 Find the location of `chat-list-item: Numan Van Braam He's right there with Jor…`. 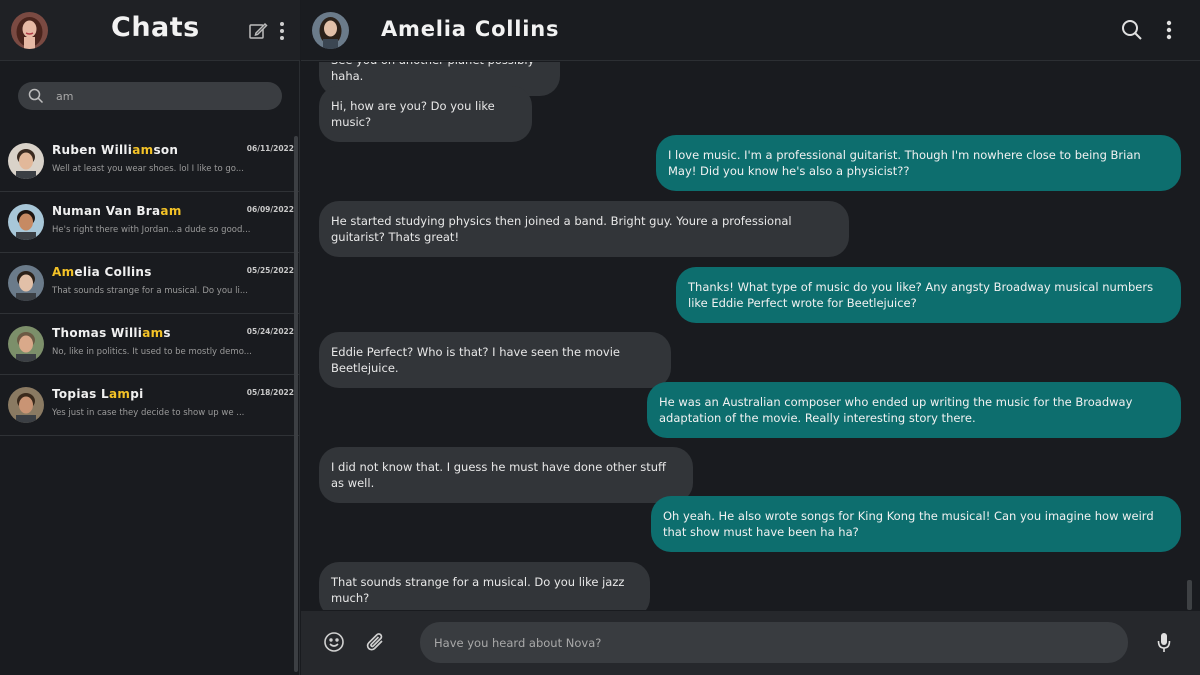

chat-list-item: Numan Van Braam He's right there with Jor… is located at coordinates (149, 222).